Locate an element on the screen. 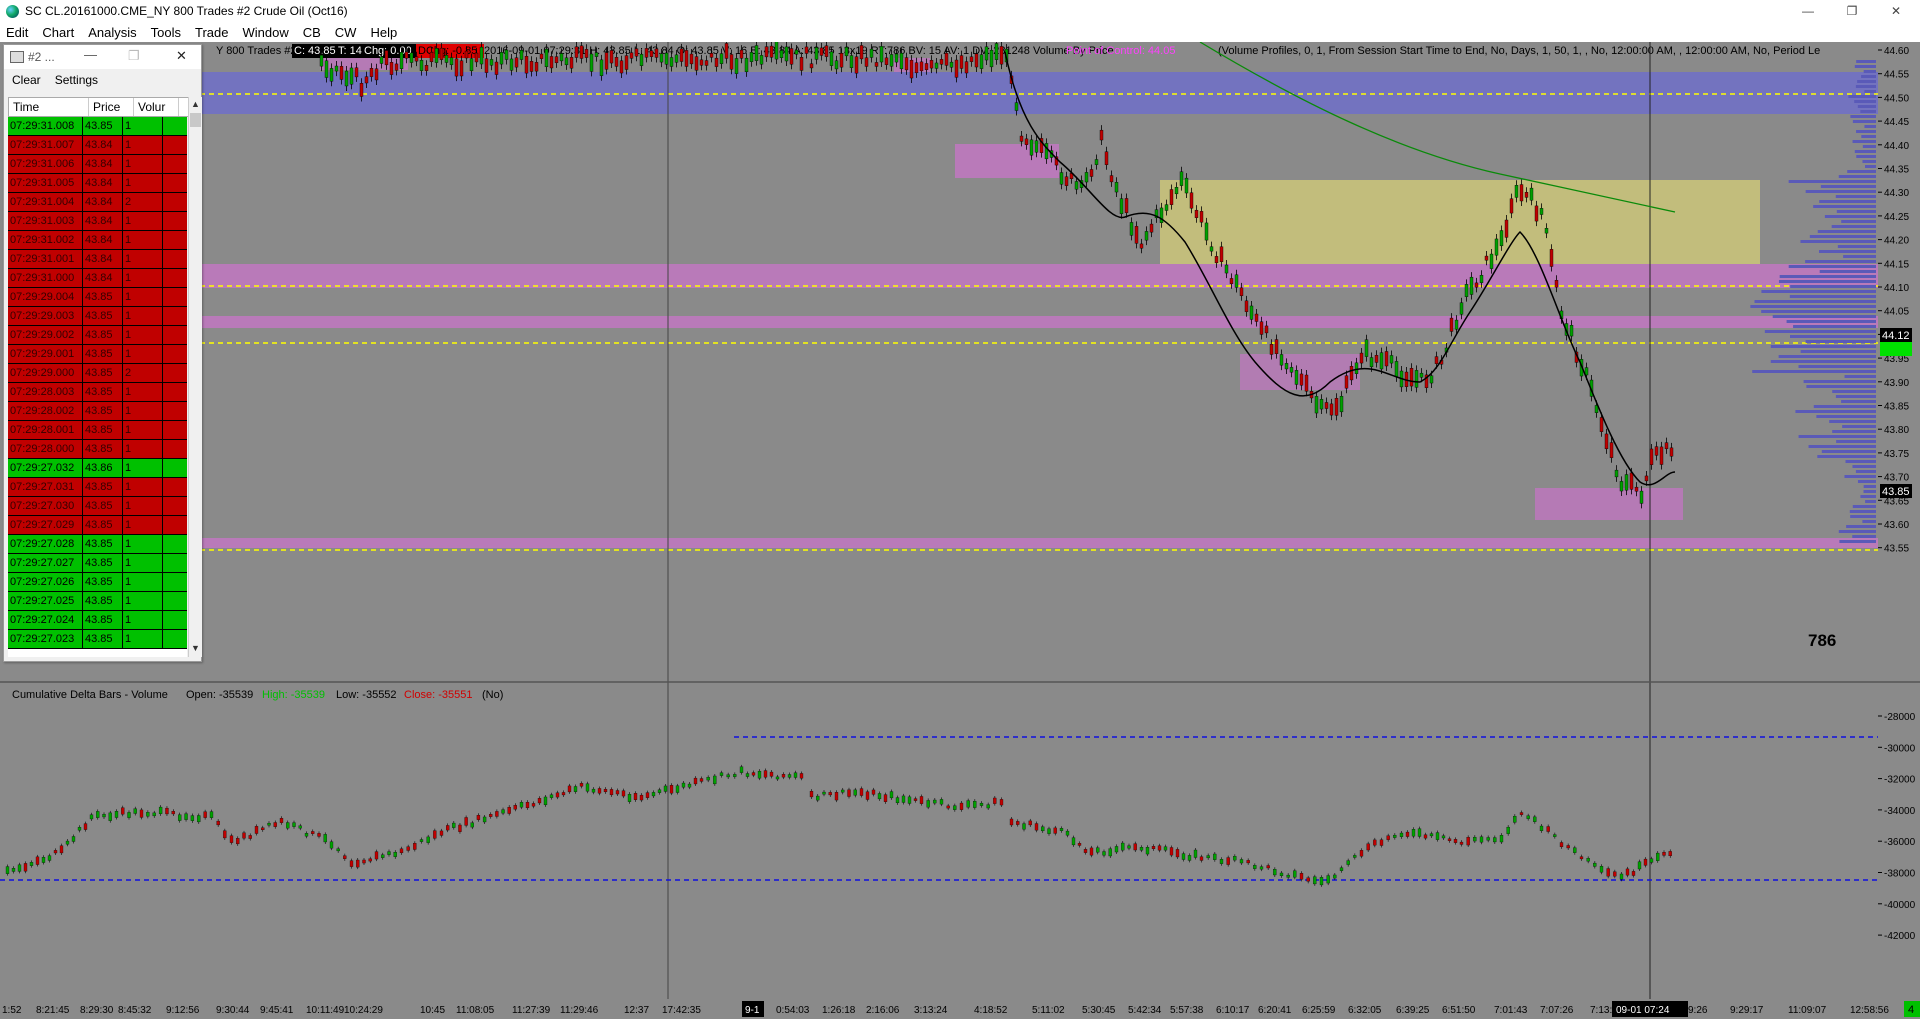 The width and height of the screenshot is (1920, 1022). tas-cell-price: 43.84 is located at coordinates (103, 164).